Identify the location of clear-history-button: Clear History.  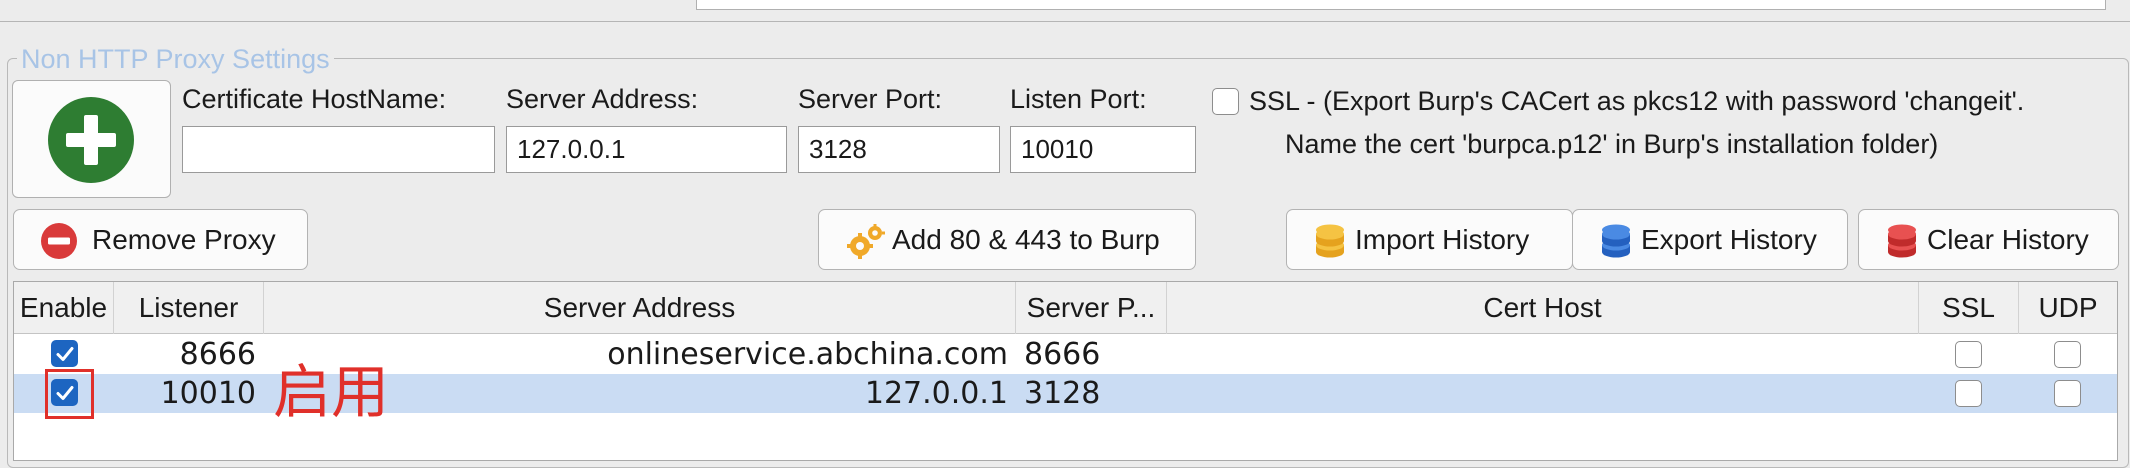
(1988, 239).